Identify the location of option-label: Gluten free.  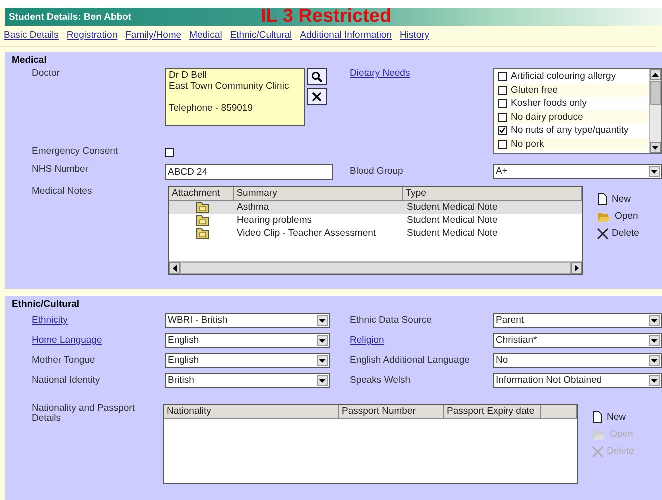
(534, 90).